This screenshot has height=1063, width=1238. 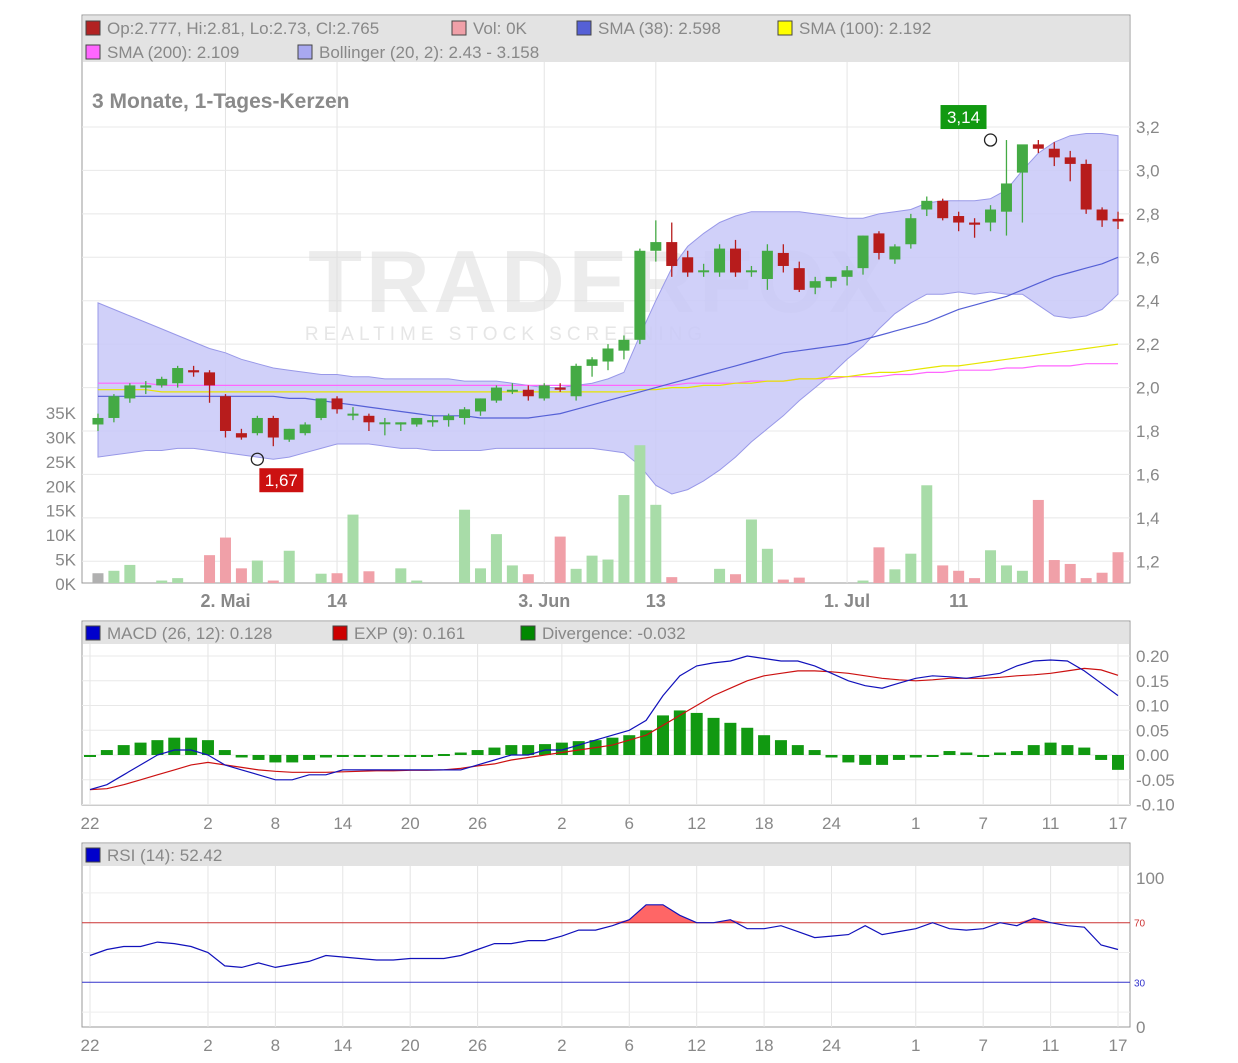 What do you see at coordinates (90, 1045) in the screenshot?
I see `date-tick-label: 22` at bounding box center [90, 1045].